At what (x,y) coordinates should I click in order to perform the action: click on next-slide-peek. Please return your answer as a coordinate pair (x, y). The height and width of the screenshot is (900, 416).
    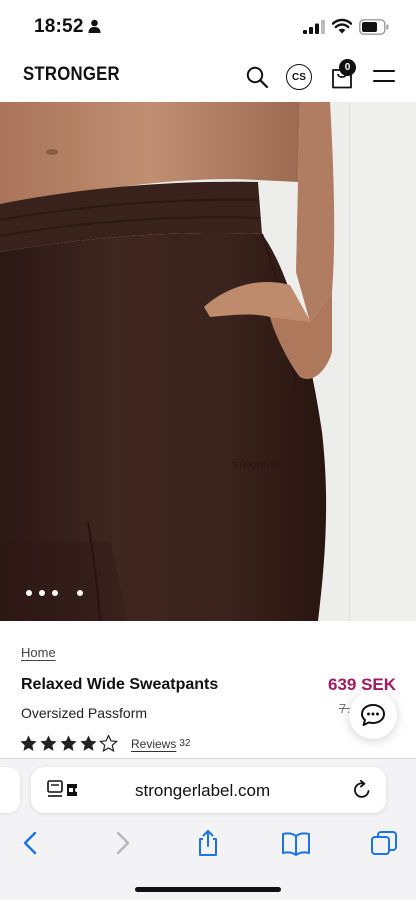
    Looking at the image, I should click on (382, 361).